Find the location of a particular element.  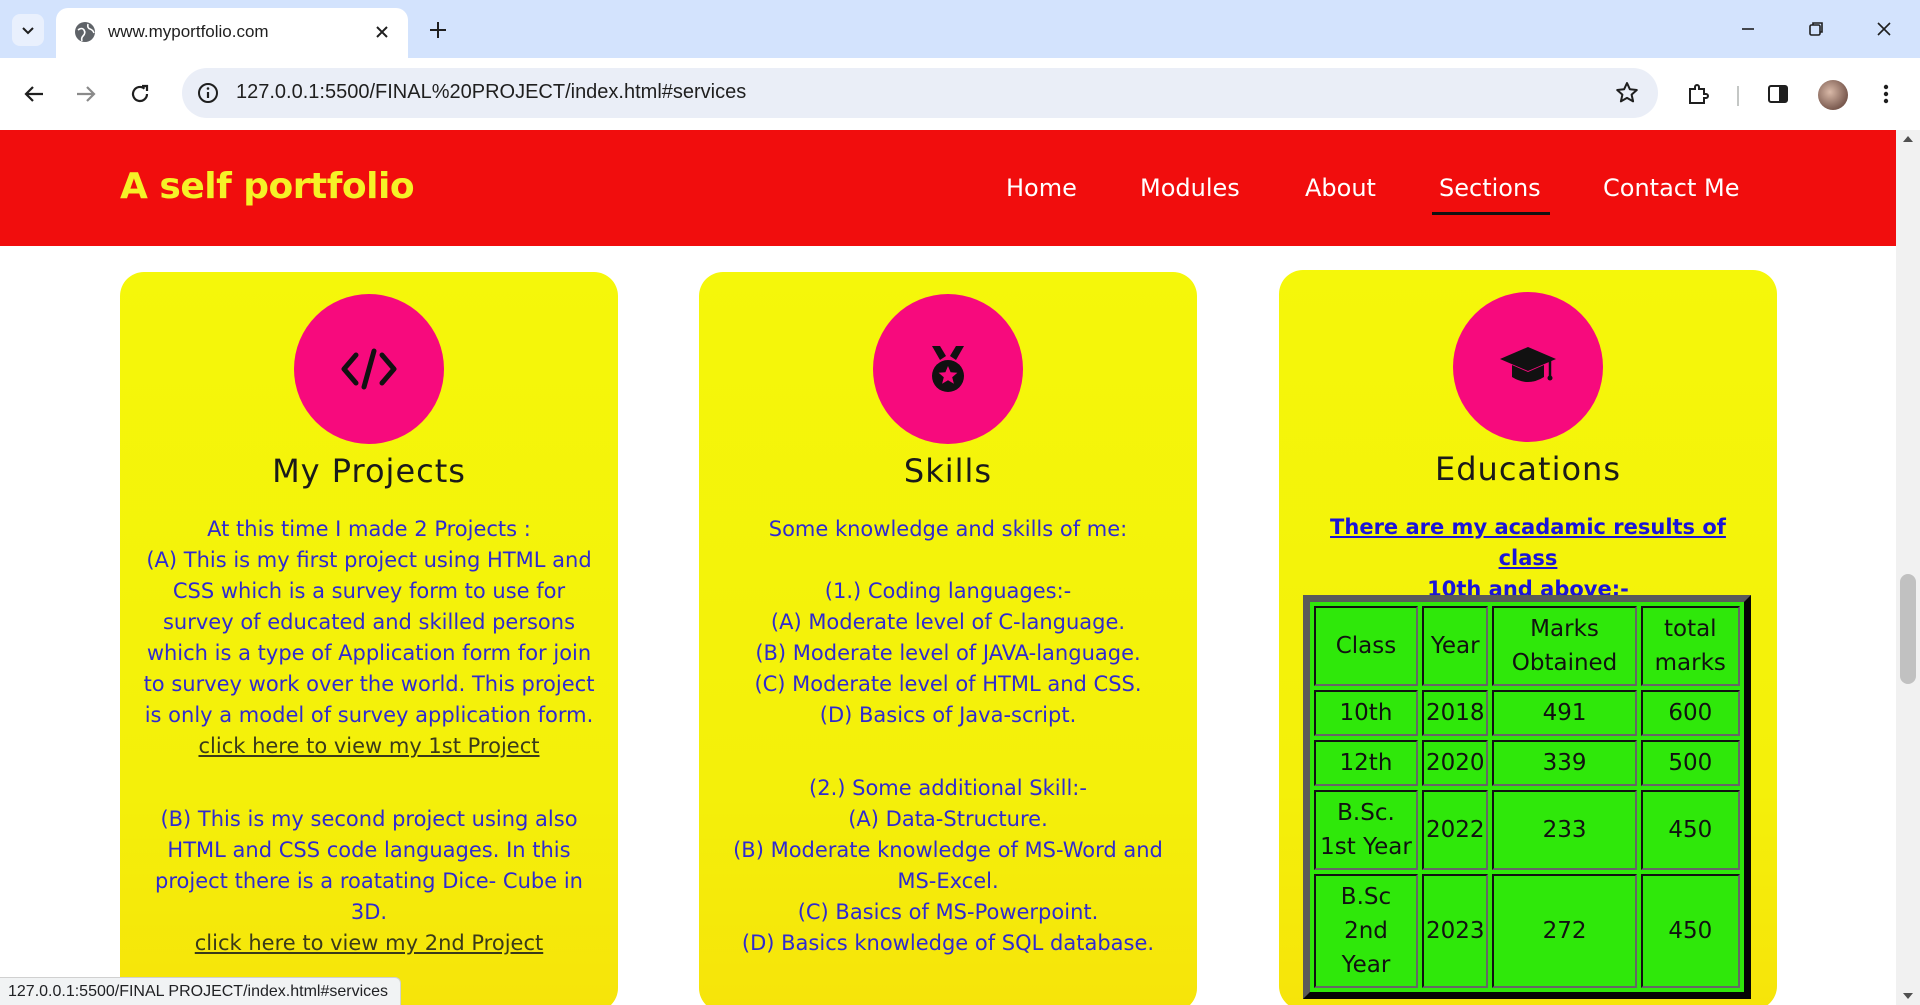

skills-line: (2.) Some additional Skill:- is located at coordinates (948, 788).